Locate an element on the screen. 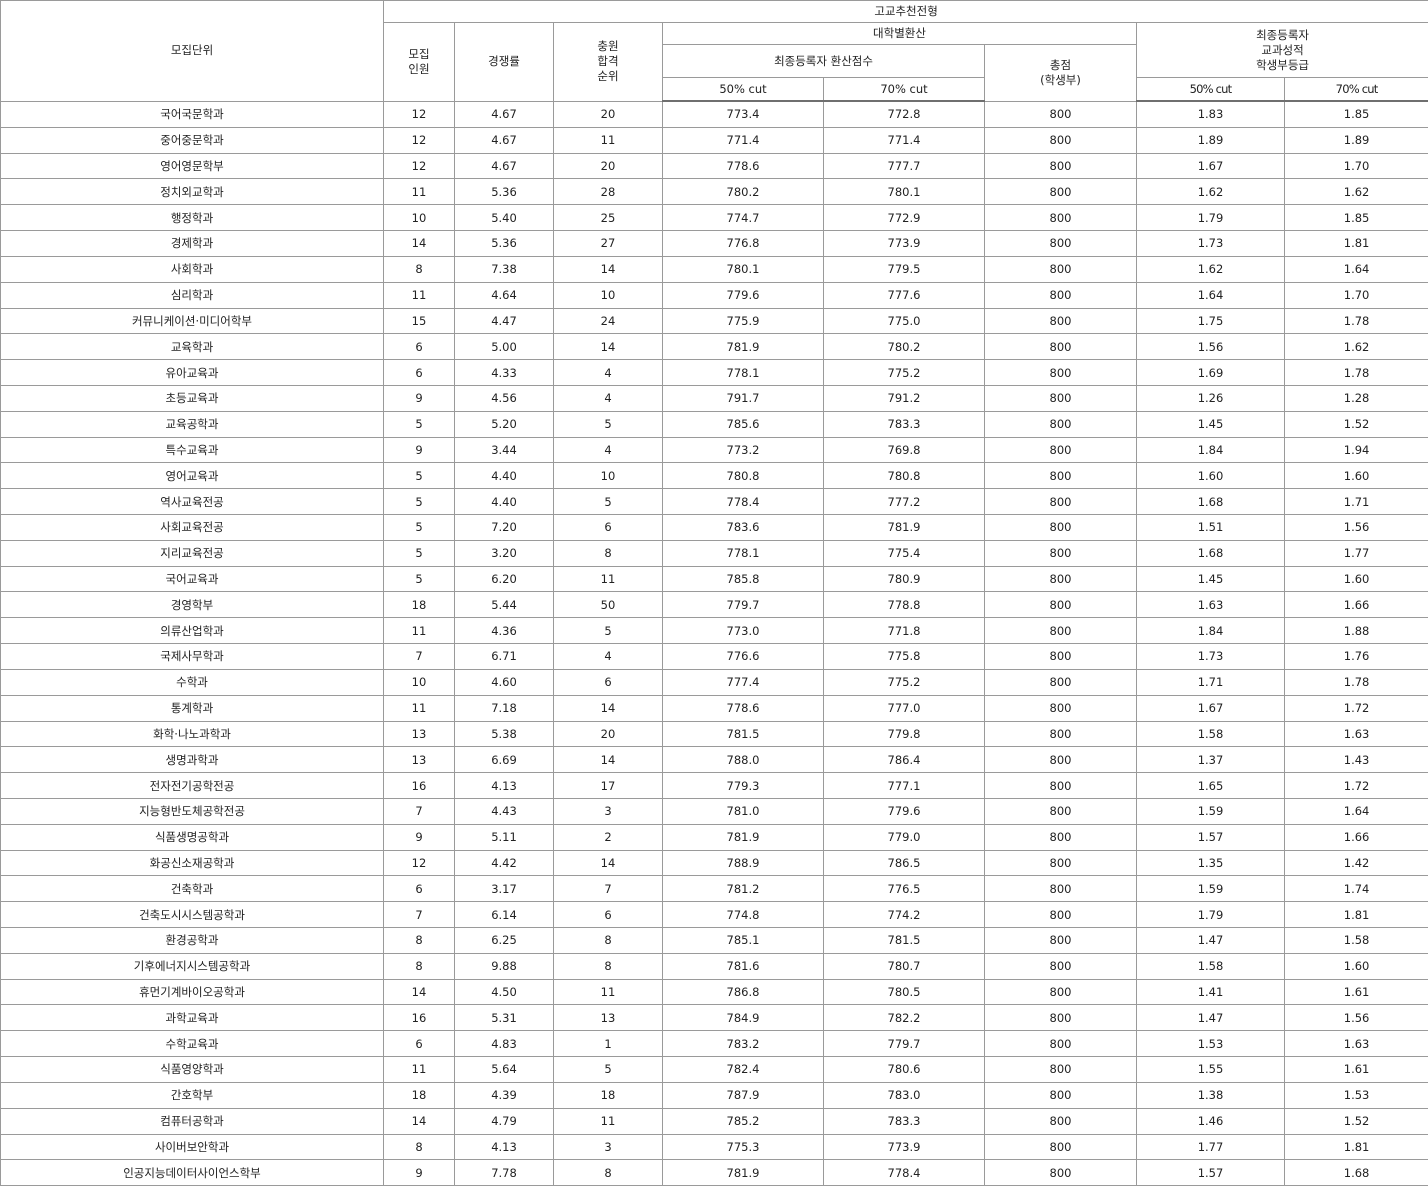 The height and width of the screenshot is (1190, 1428). table-row: 영어영문학부 12 4.67 20 778.6 777.7 800 1.67 1.70 is located at coordinates (714, 166).